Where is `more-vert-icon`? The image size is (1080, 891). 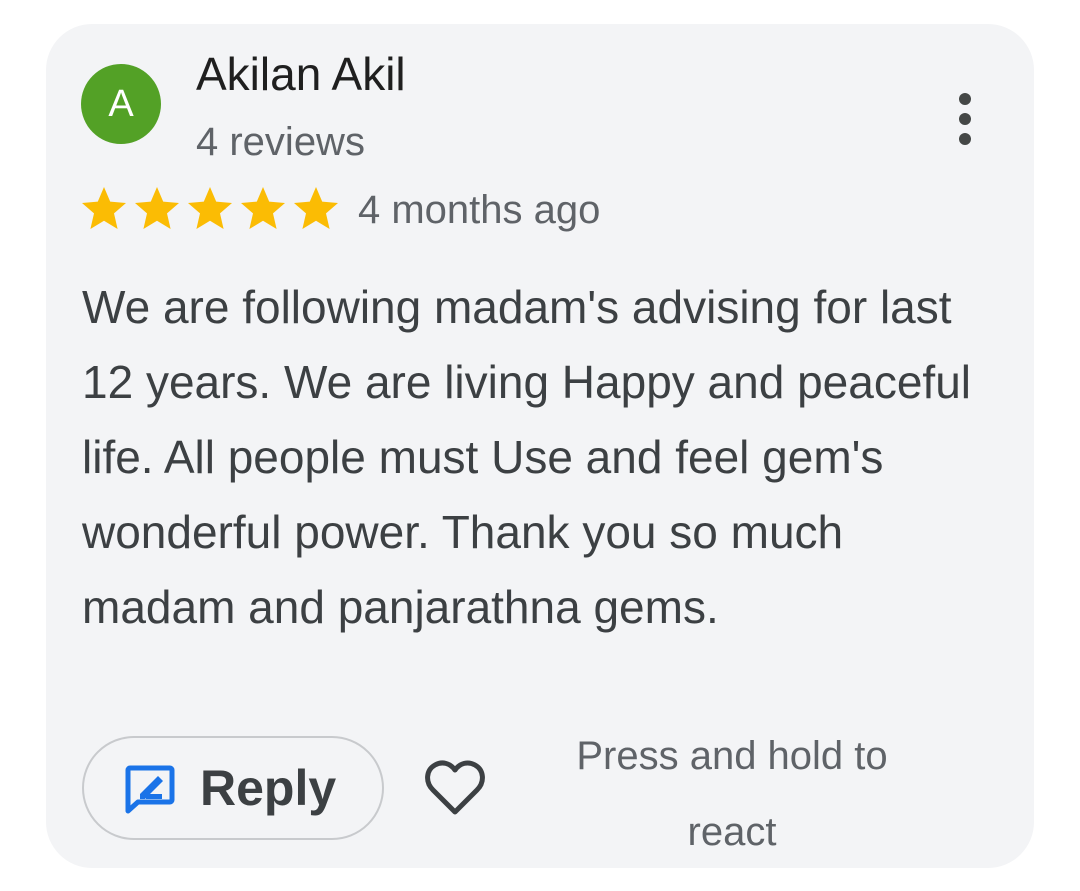 more-vert-icon is located at coordinates (965, 119).